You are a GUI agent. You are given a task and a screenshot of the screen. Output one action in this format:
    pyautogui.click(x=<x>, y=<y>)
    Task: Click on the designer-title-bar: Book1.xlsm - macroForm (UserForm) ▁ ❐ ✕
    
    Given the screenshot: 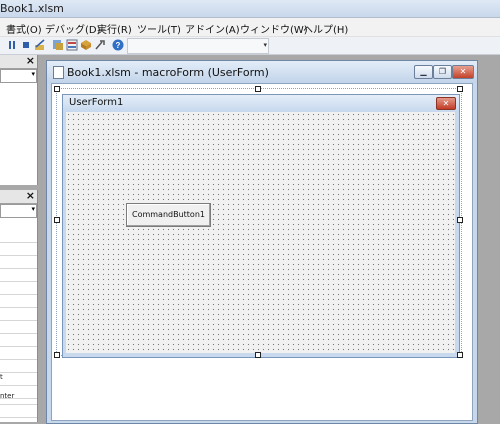 What is the action you would take?
    pyautogui.click(x=262, y=72)
    